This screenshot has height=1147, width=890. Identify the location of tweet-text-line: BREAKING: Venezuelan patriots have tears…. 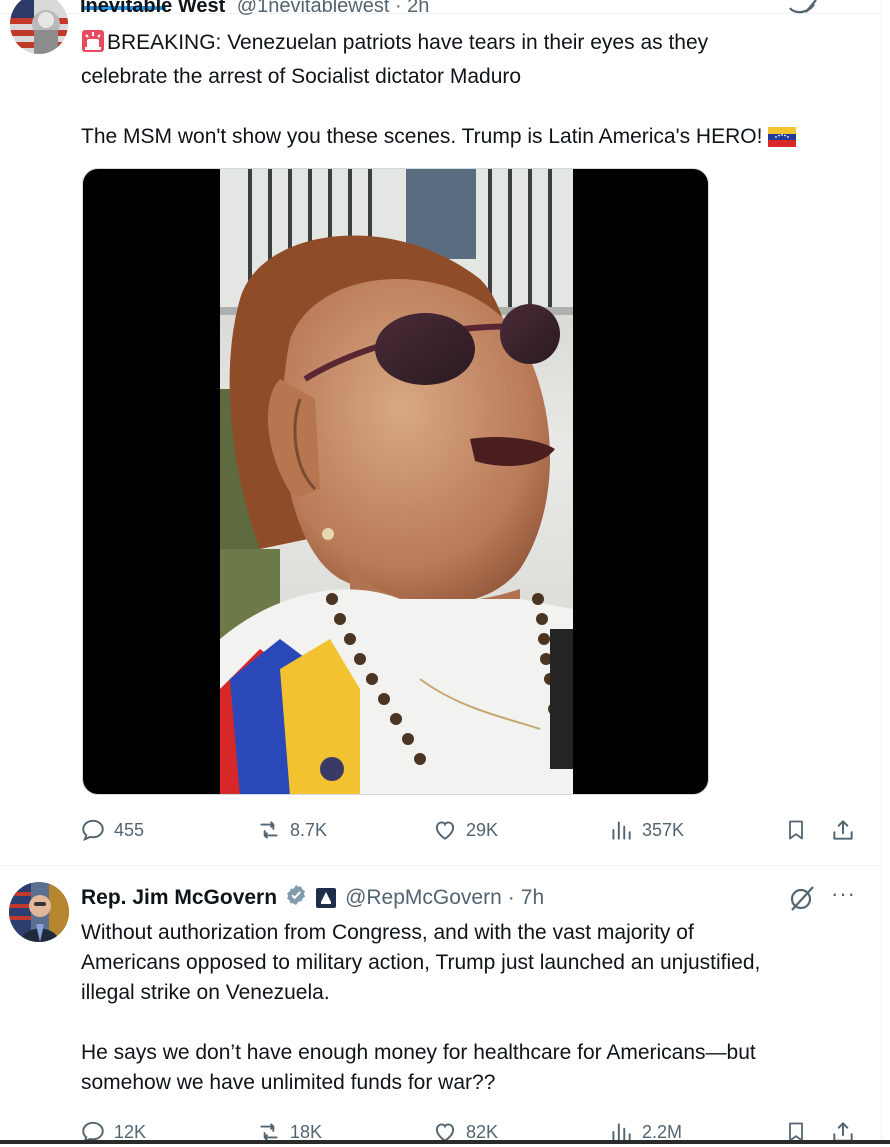
(476, 45).